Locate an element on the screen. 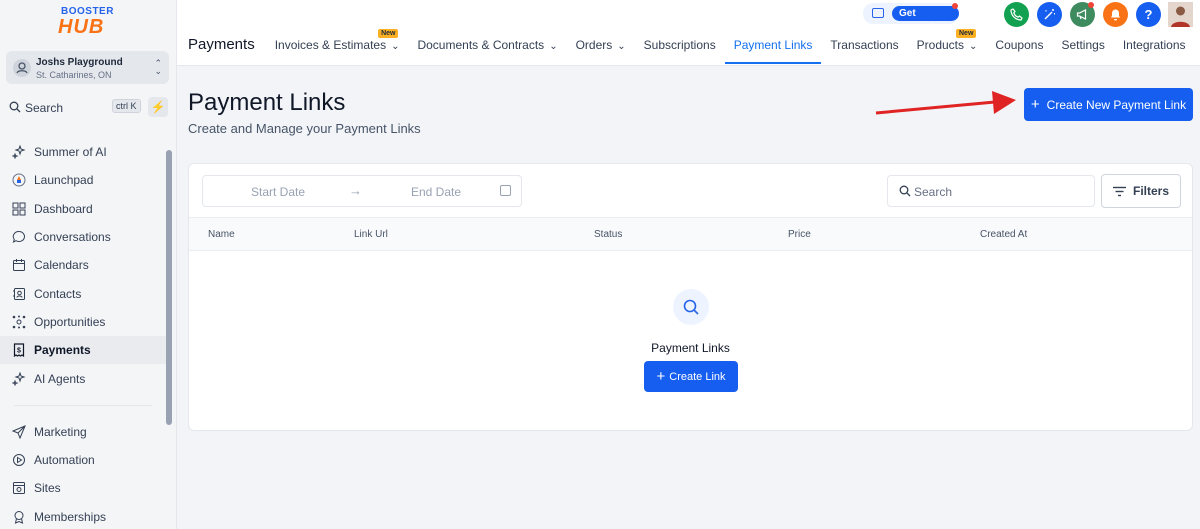 The width and height of the screenshot is (1200, 529). sidebar-item-payments: $ Payments is located at coordinates (83, 350).